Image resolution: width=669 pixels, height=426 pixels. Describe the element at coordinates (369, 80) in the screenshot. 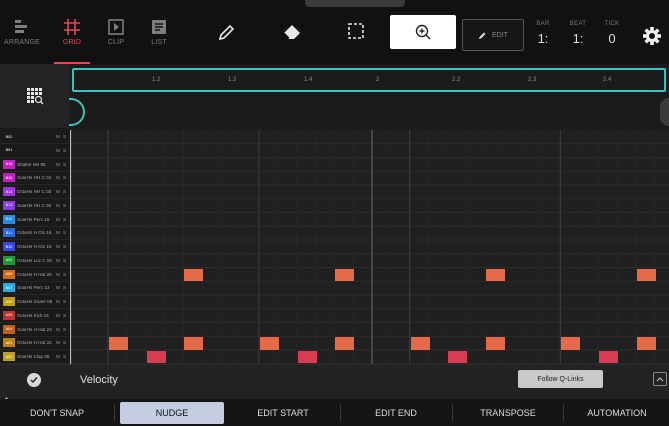

I see `loop-range` at that location.